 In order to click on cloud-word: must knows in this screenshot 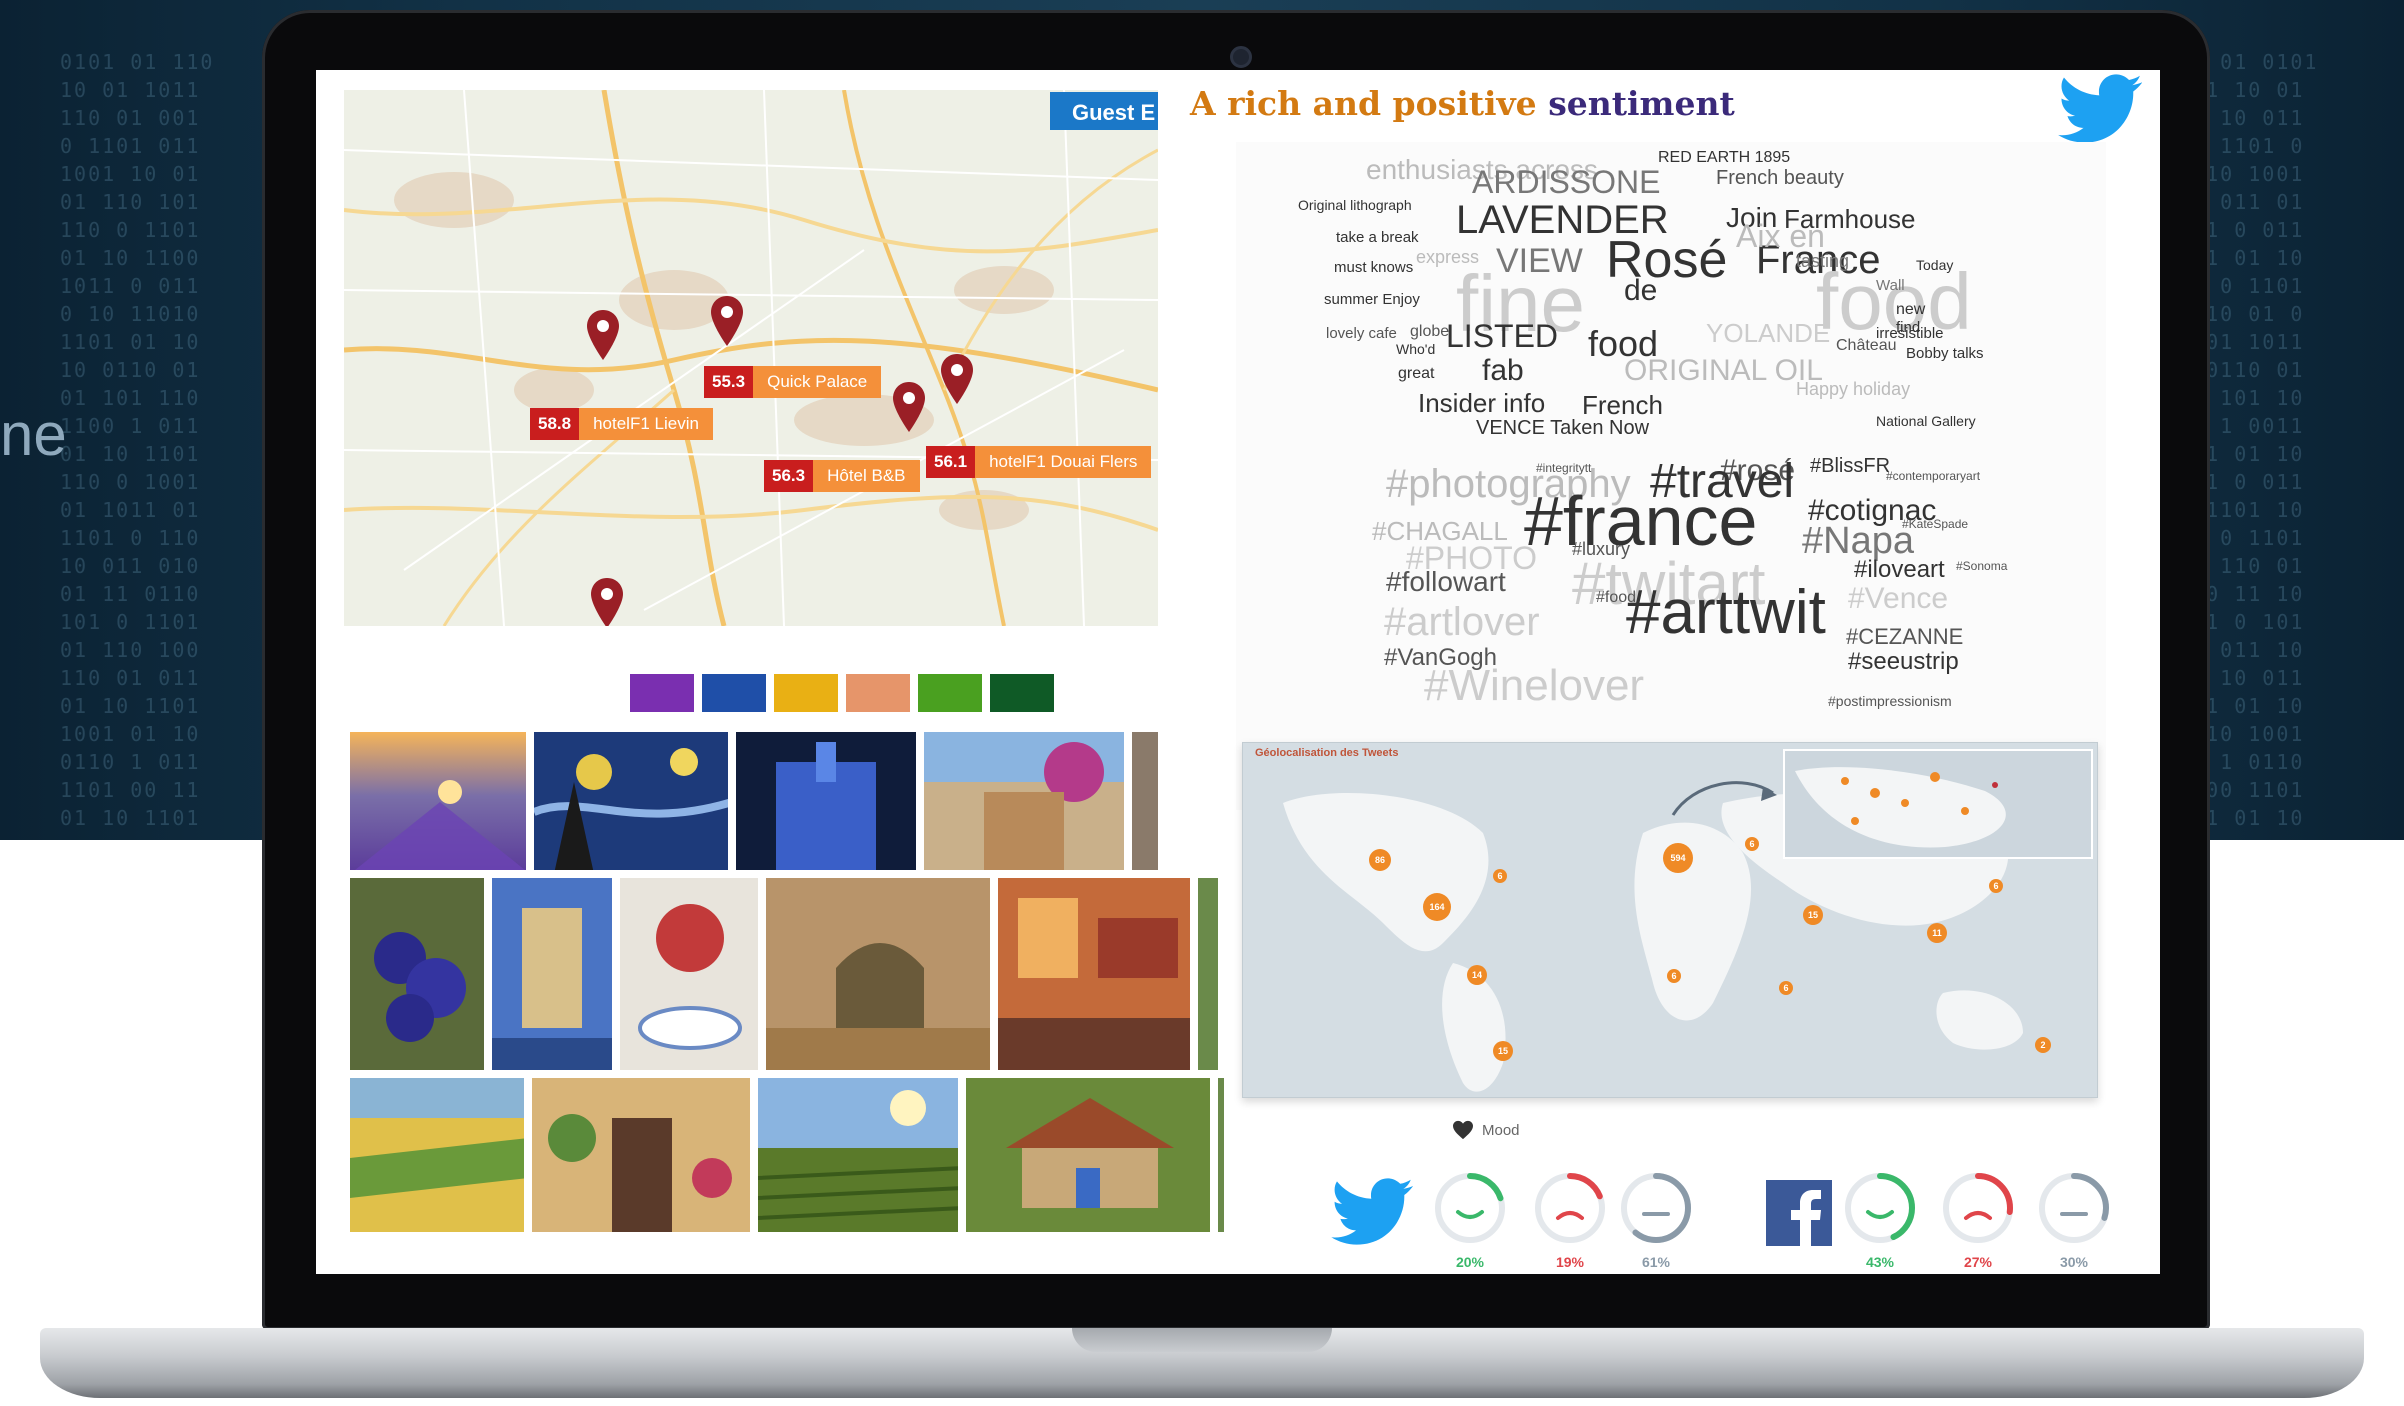, I will do `click(1374, 267)`.